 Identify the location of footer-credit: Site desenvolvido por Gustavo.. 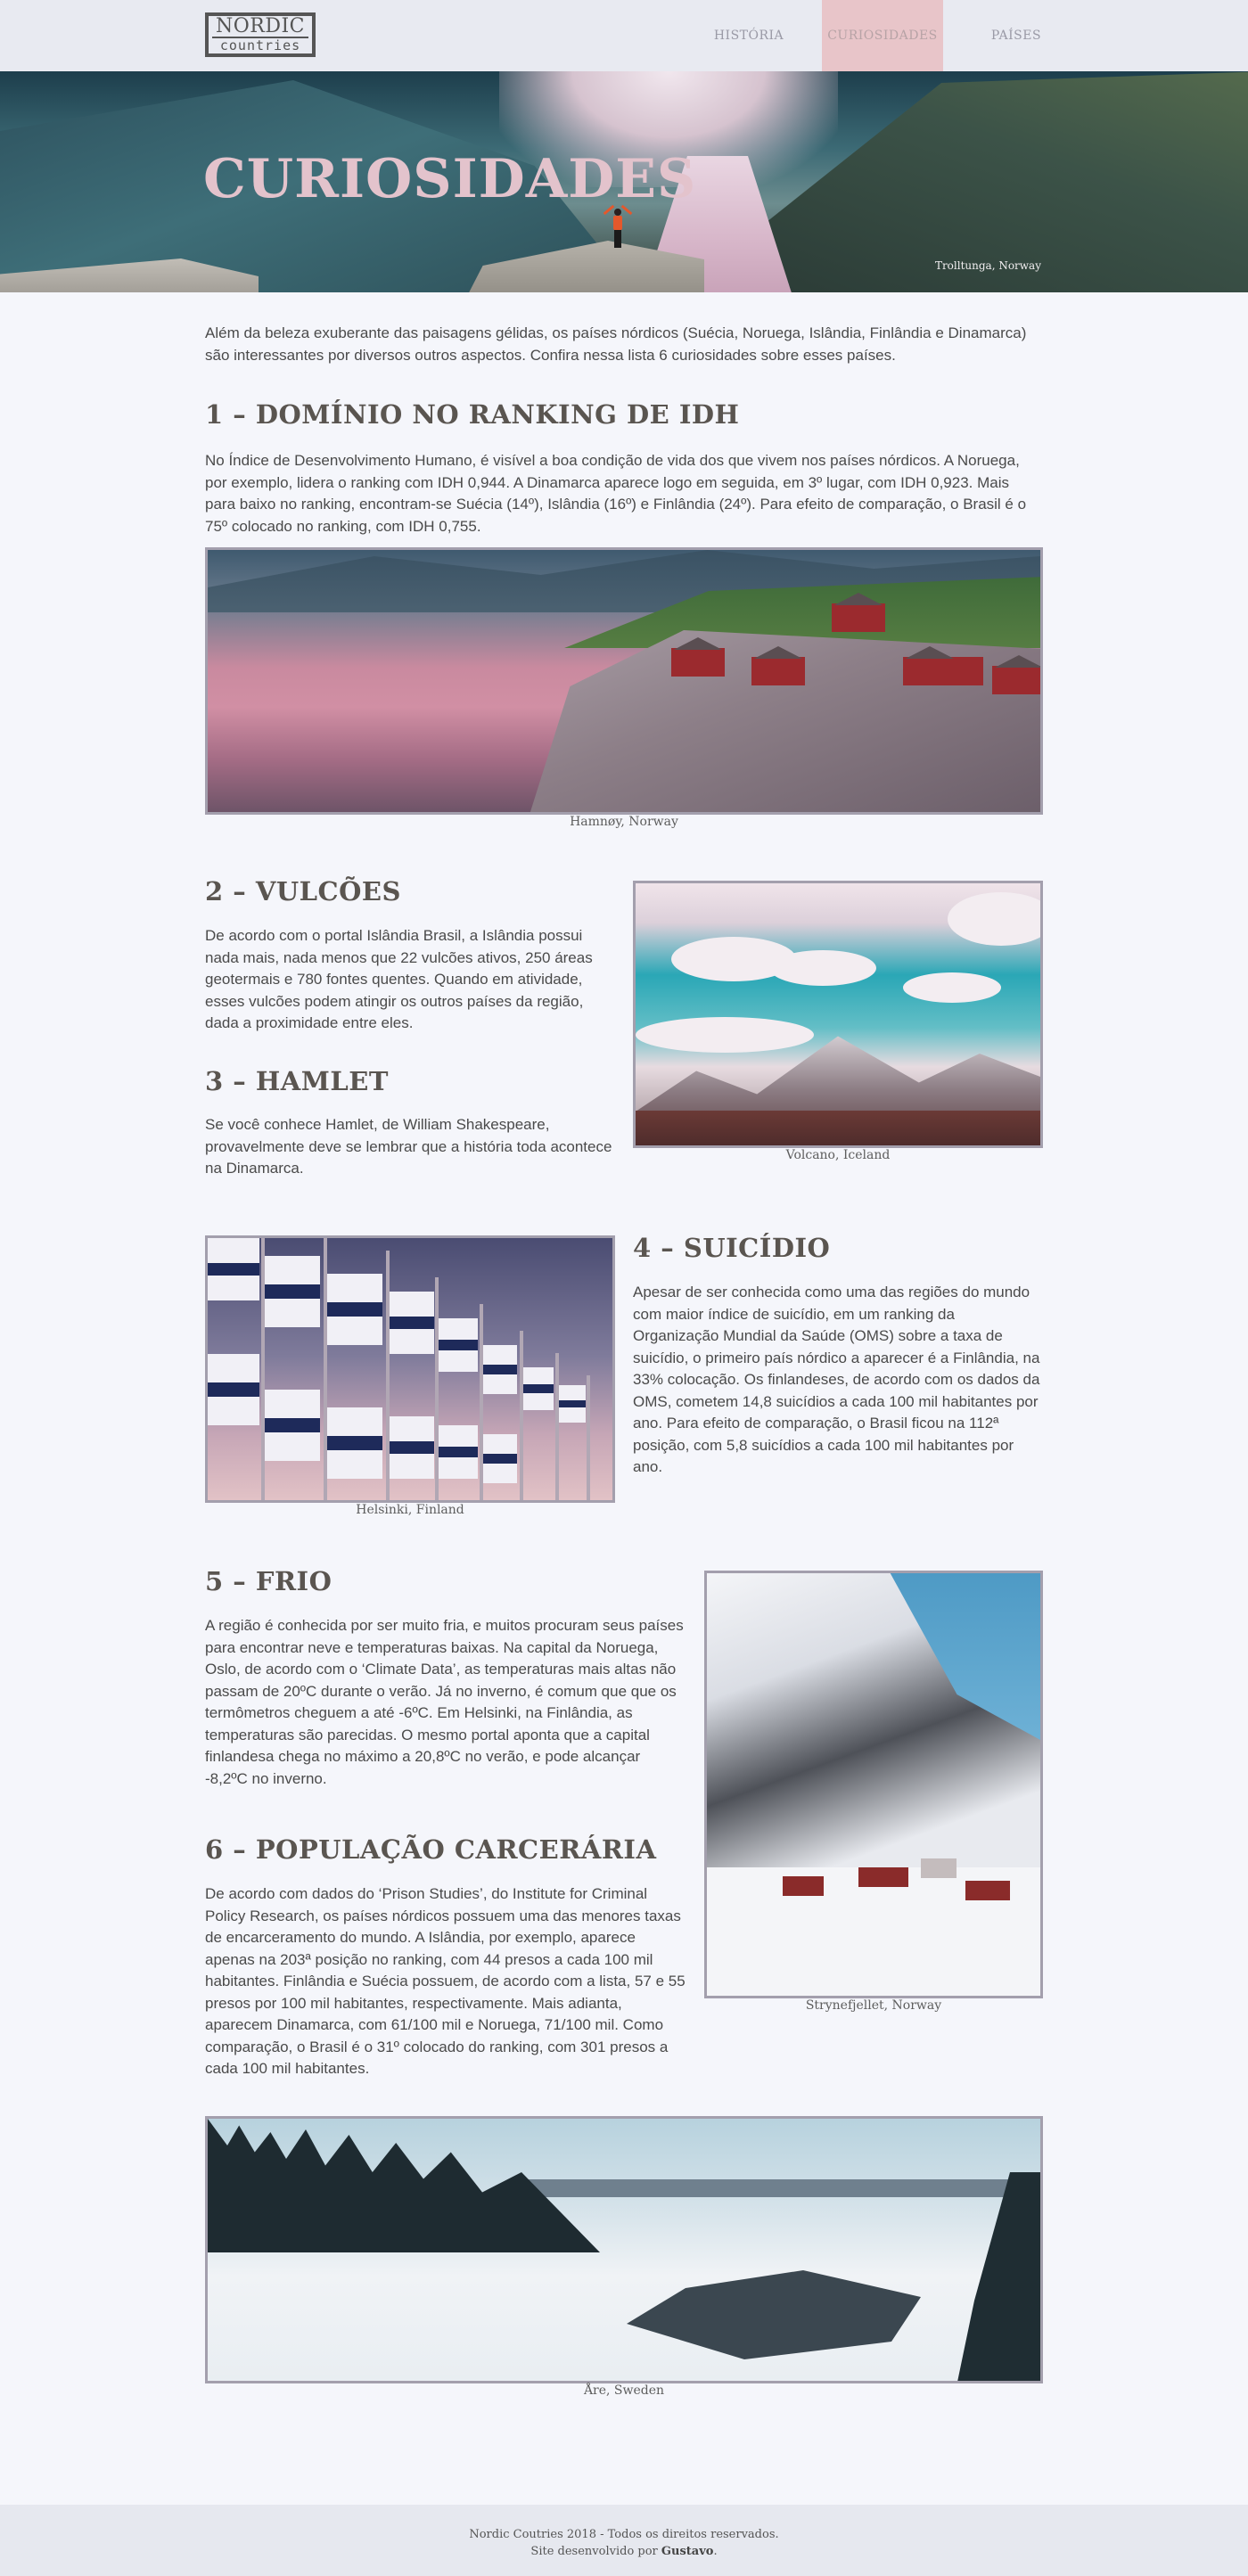
(624, 2551).